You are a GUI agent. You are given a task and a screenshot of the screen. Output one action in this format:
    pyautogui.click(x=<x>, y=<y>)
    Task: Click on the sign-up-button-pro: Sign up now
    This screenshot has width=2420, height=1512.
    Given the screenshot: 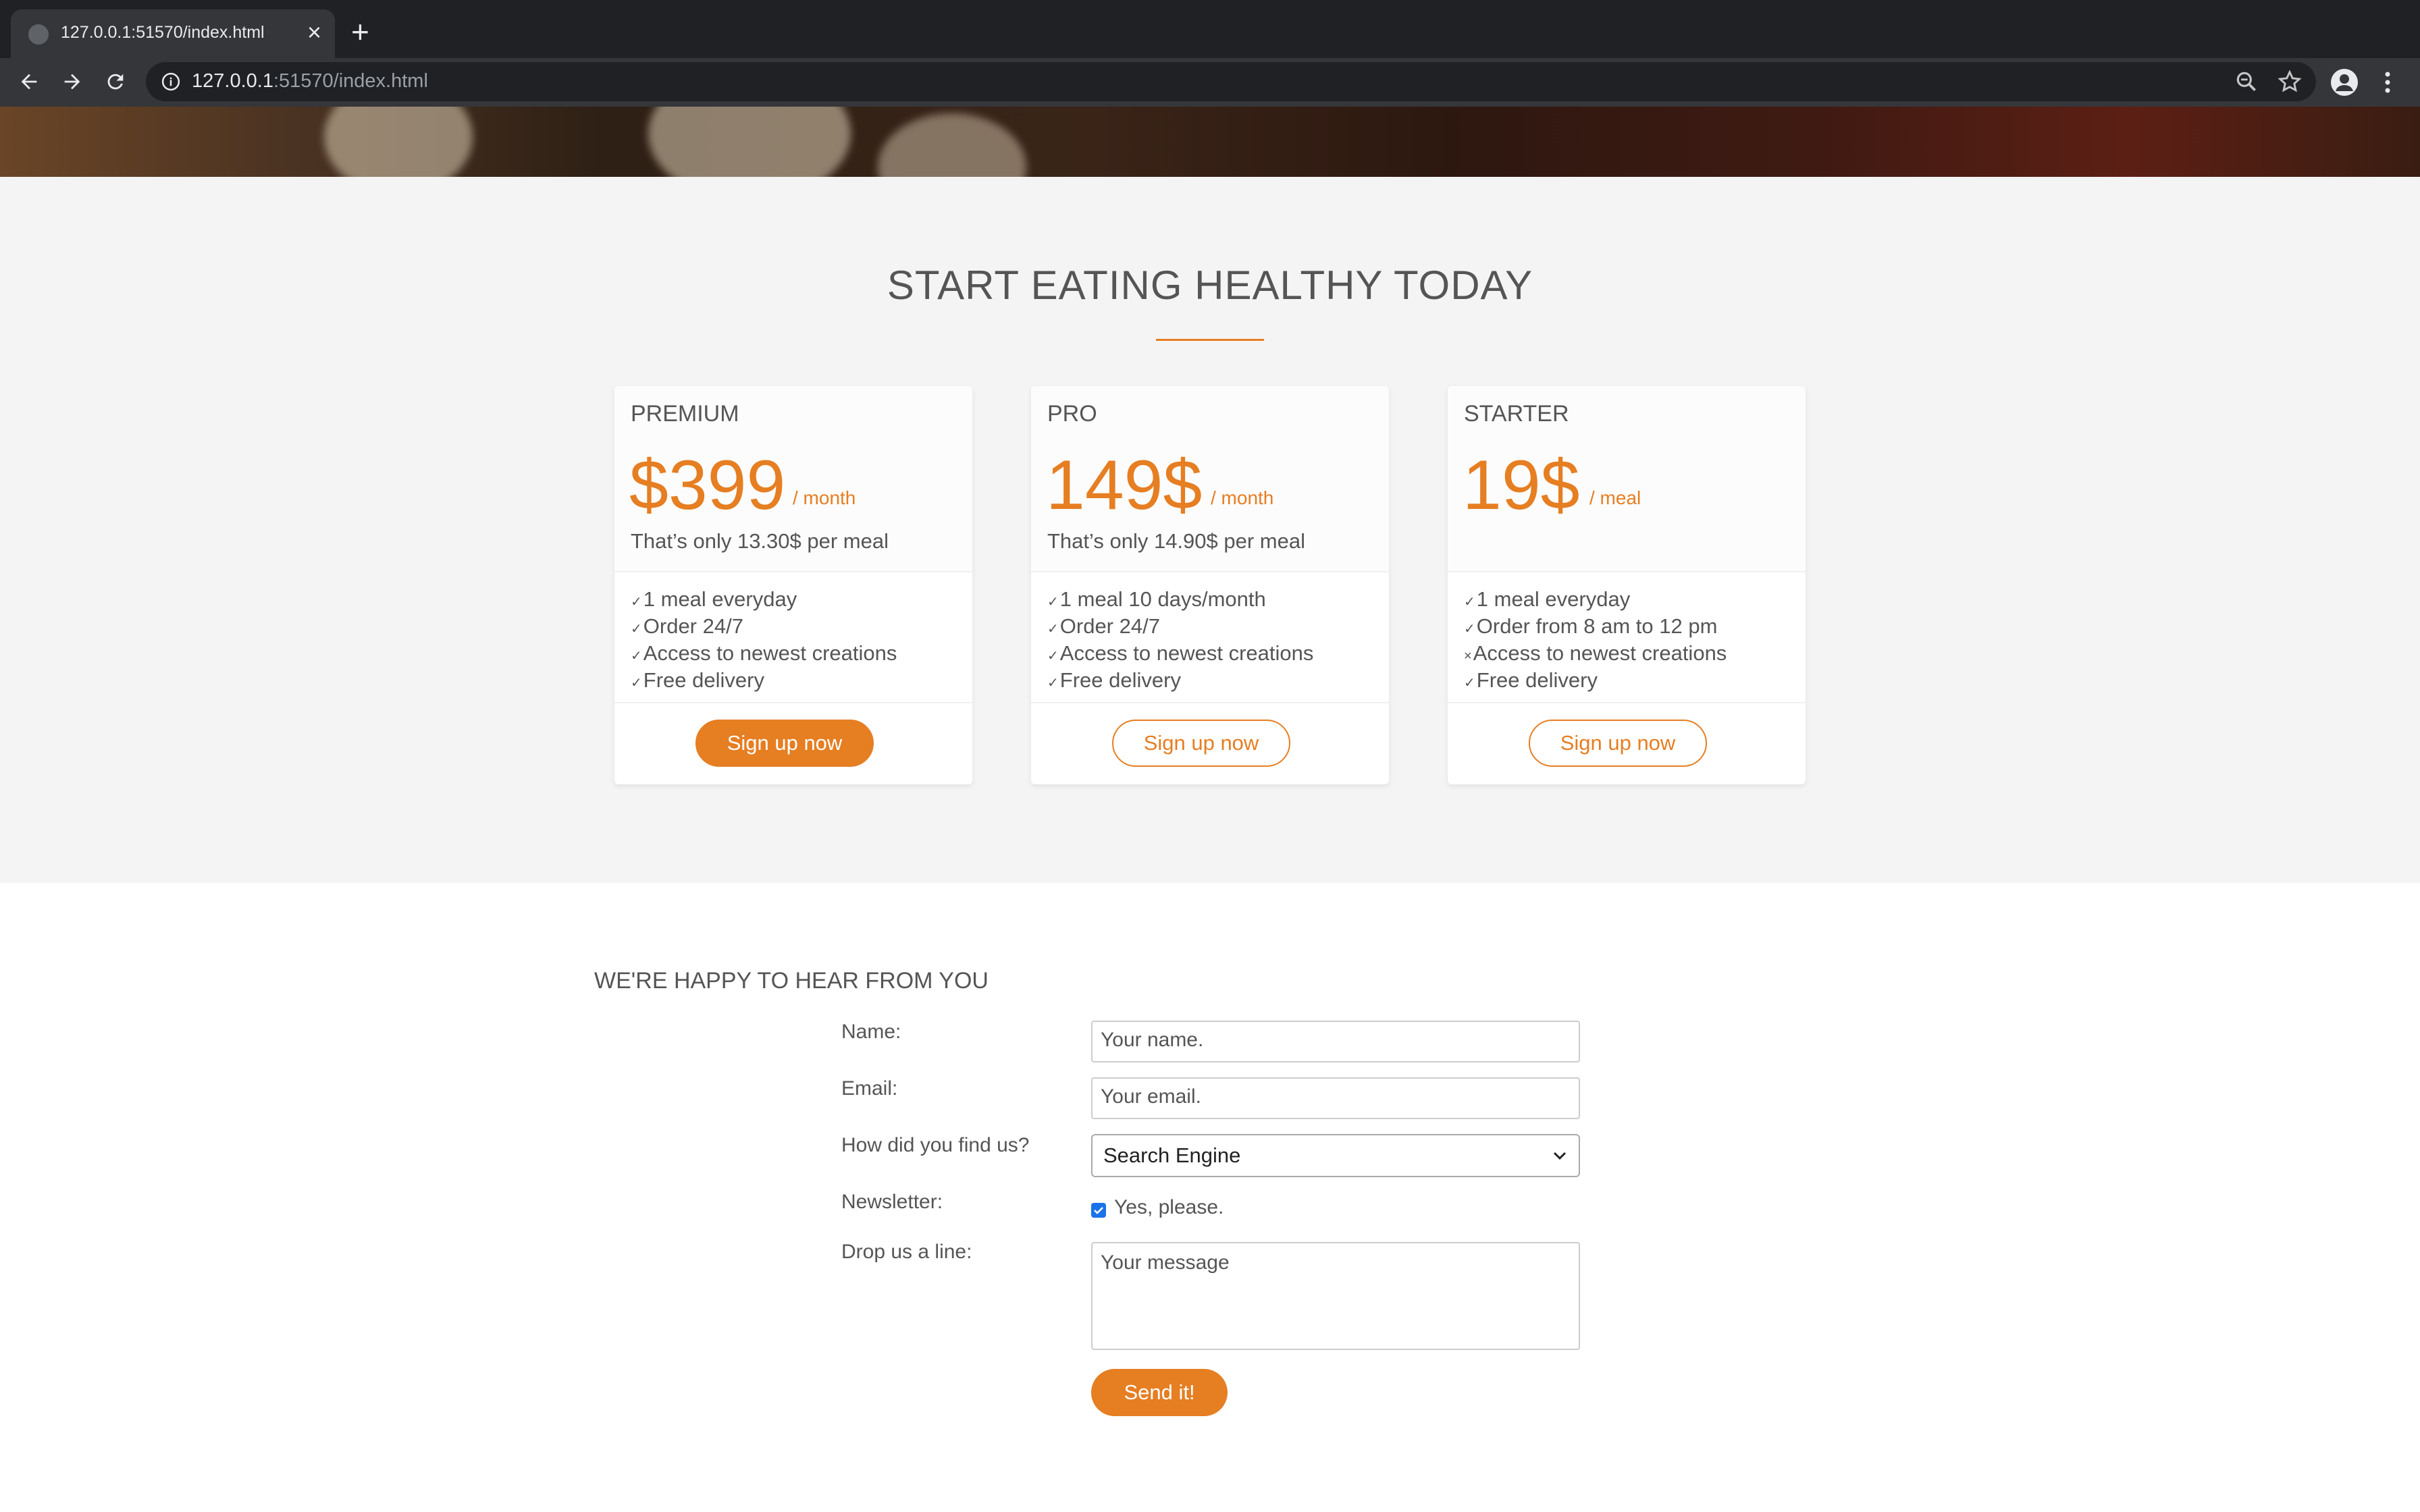 What is the action you would take?
    pyautogui.click(x=1201, y=744)
    